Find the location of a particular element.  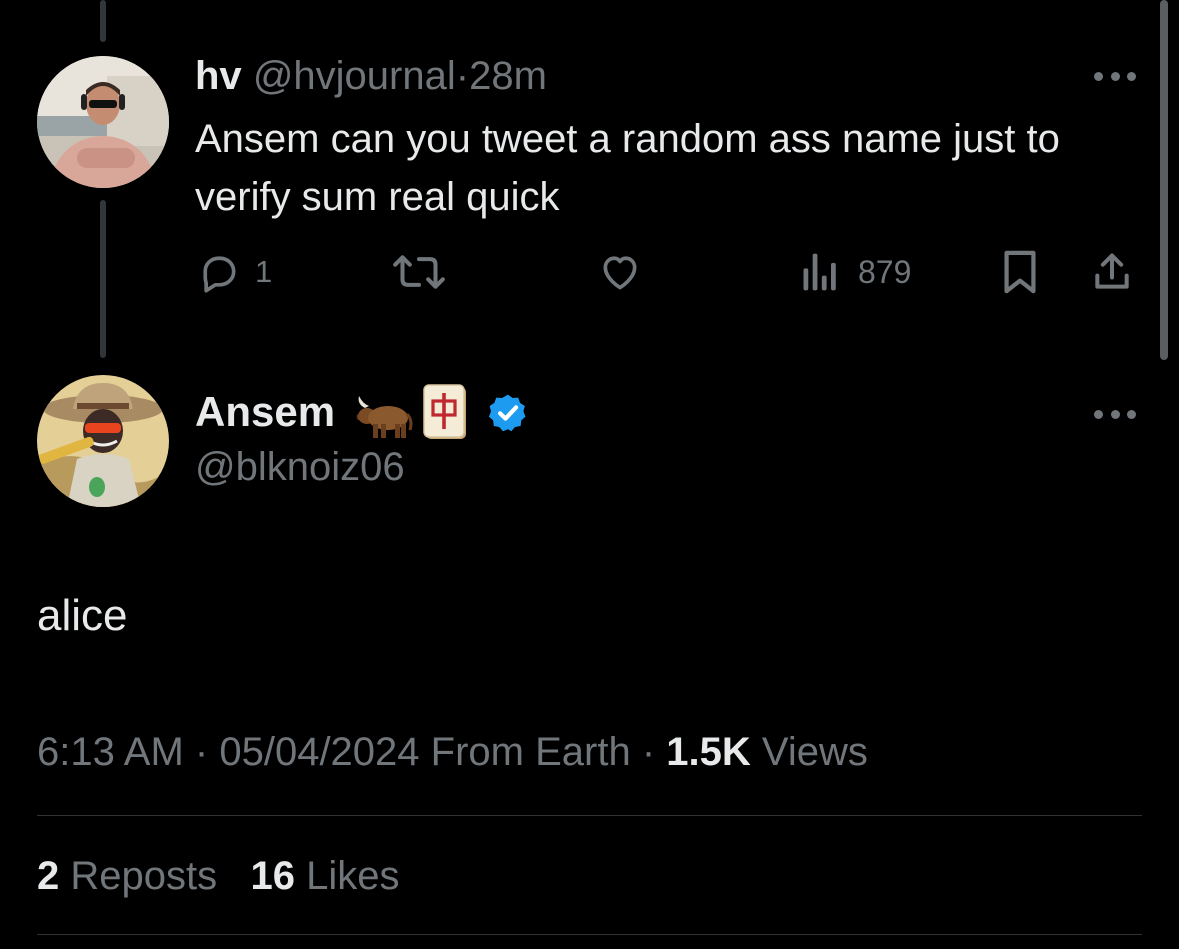

thread-line-connector is located at coordinates (103, 279).